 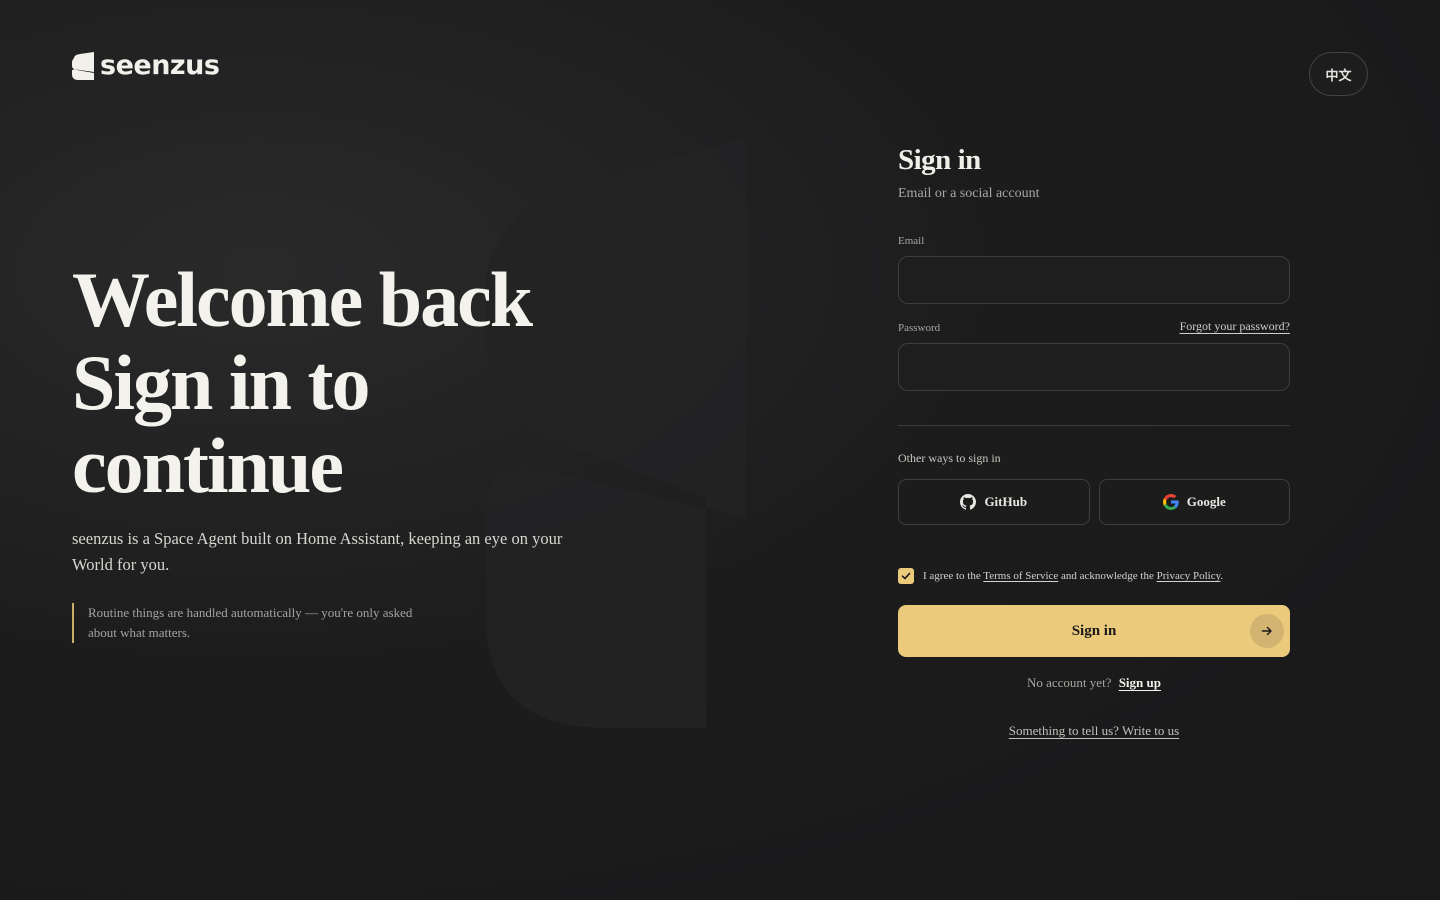 What do you see at coordinates (1094, 280) in the screenshot?
I see `email-field` at bounding box center [1094, 280].